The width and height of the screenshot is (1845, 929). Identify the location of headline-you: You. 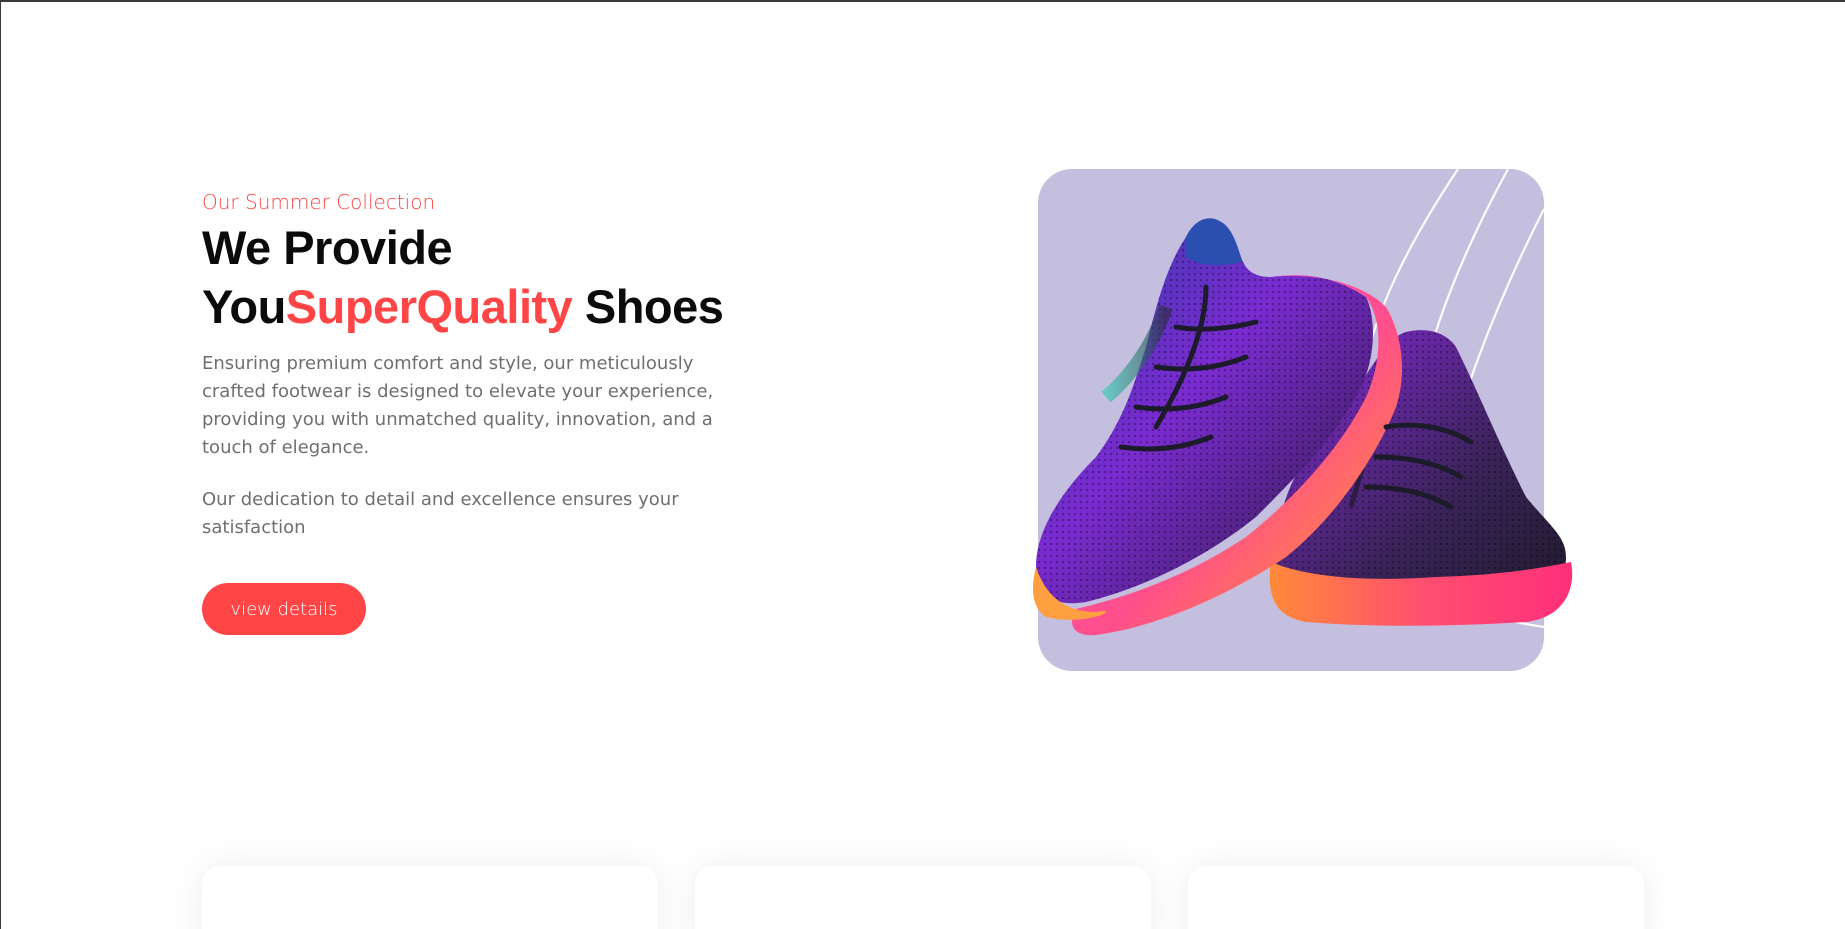
(244, 306).